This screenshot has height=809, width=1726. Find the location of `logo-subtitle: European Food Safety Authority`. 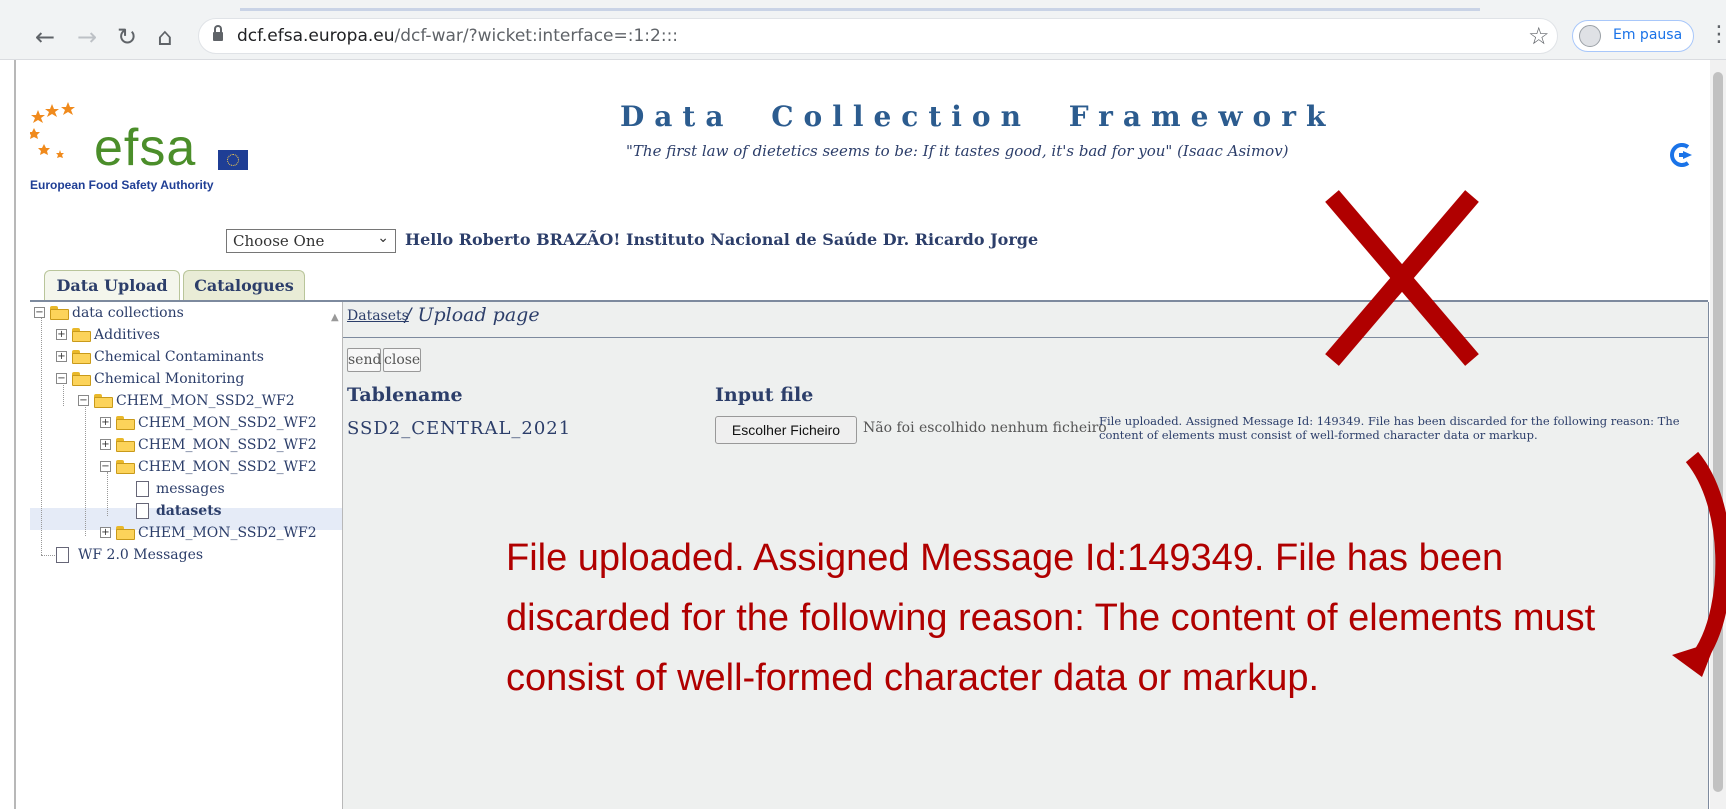

logo-subtitle: European Food Safety Authority is located at coordinates (122, 185).